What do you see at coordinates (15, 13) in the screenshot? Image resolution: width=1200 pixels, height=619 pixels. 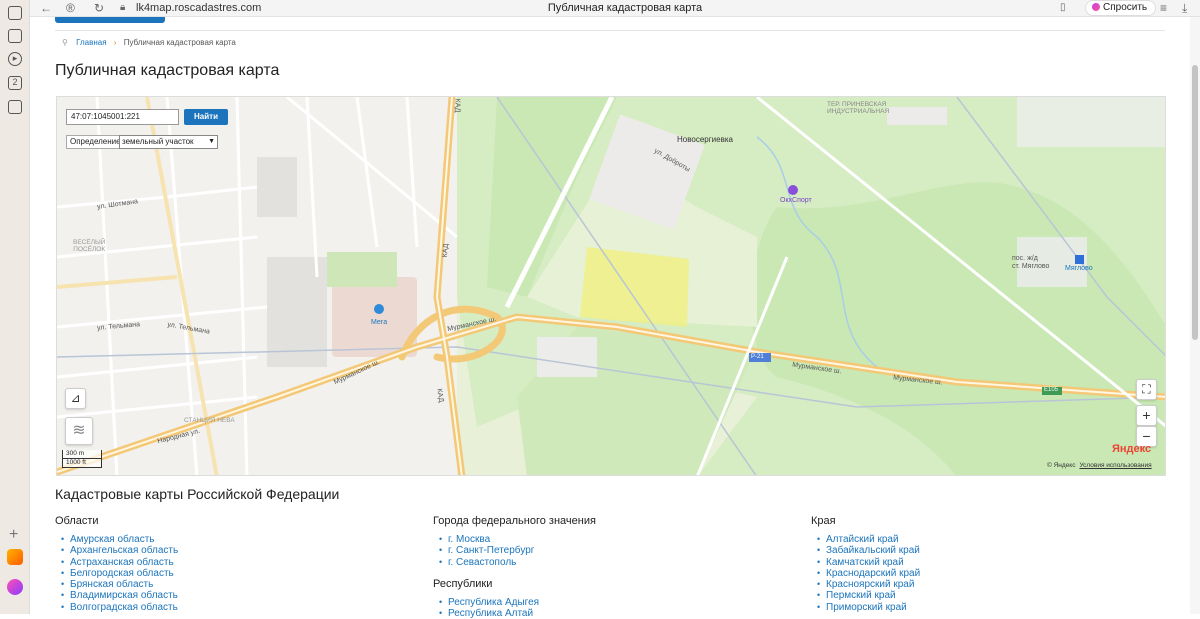 I see `history-icon` at bounding box center [15, 13].